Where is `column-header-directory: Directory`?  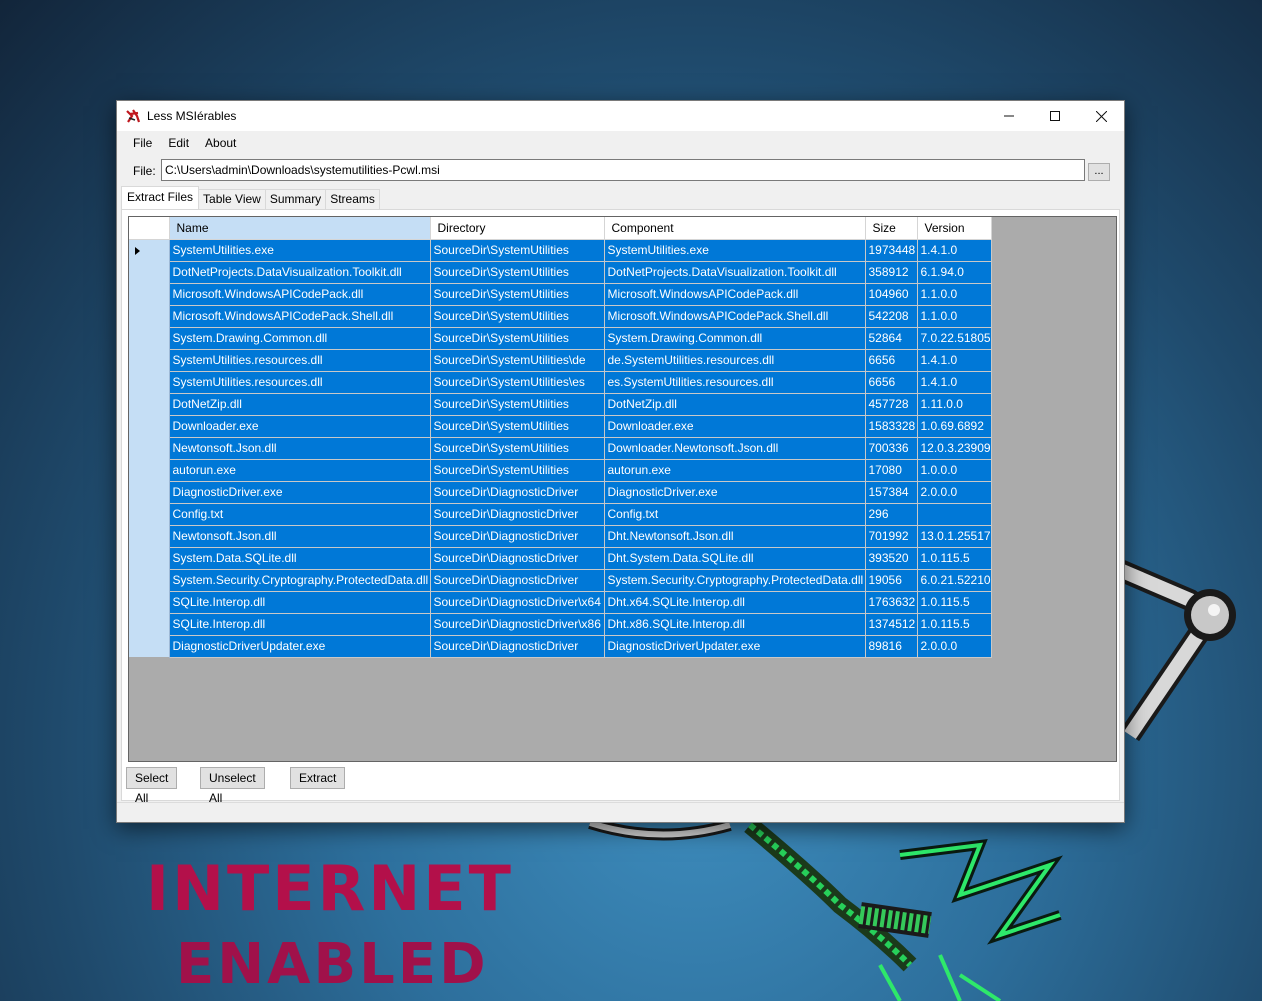 column-header-directory: Directory is located at coordinates (517, 228).